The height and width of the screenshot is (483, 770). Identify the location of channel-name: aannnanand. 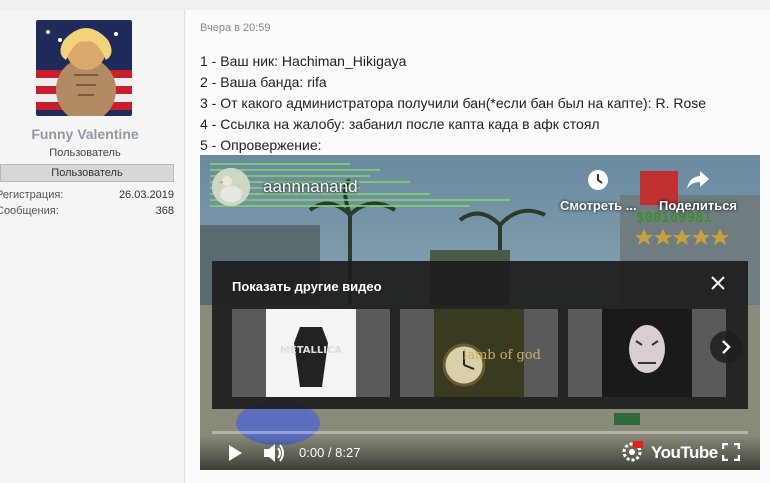
(310, 187).